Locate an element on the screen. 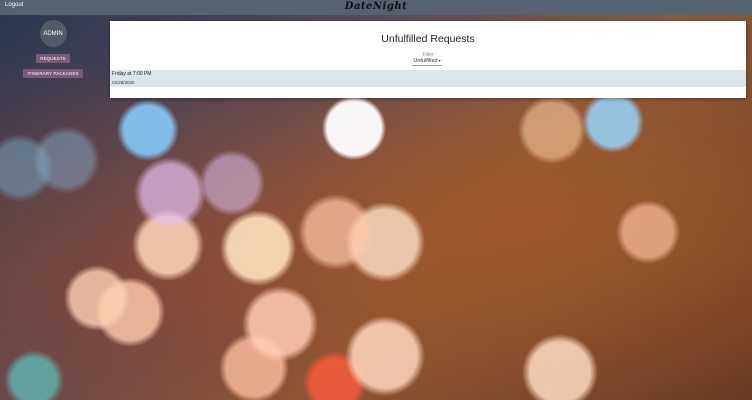 The image size is (752, 400). chevron-down-icon: ▾ is located at coordinates (439, 60).